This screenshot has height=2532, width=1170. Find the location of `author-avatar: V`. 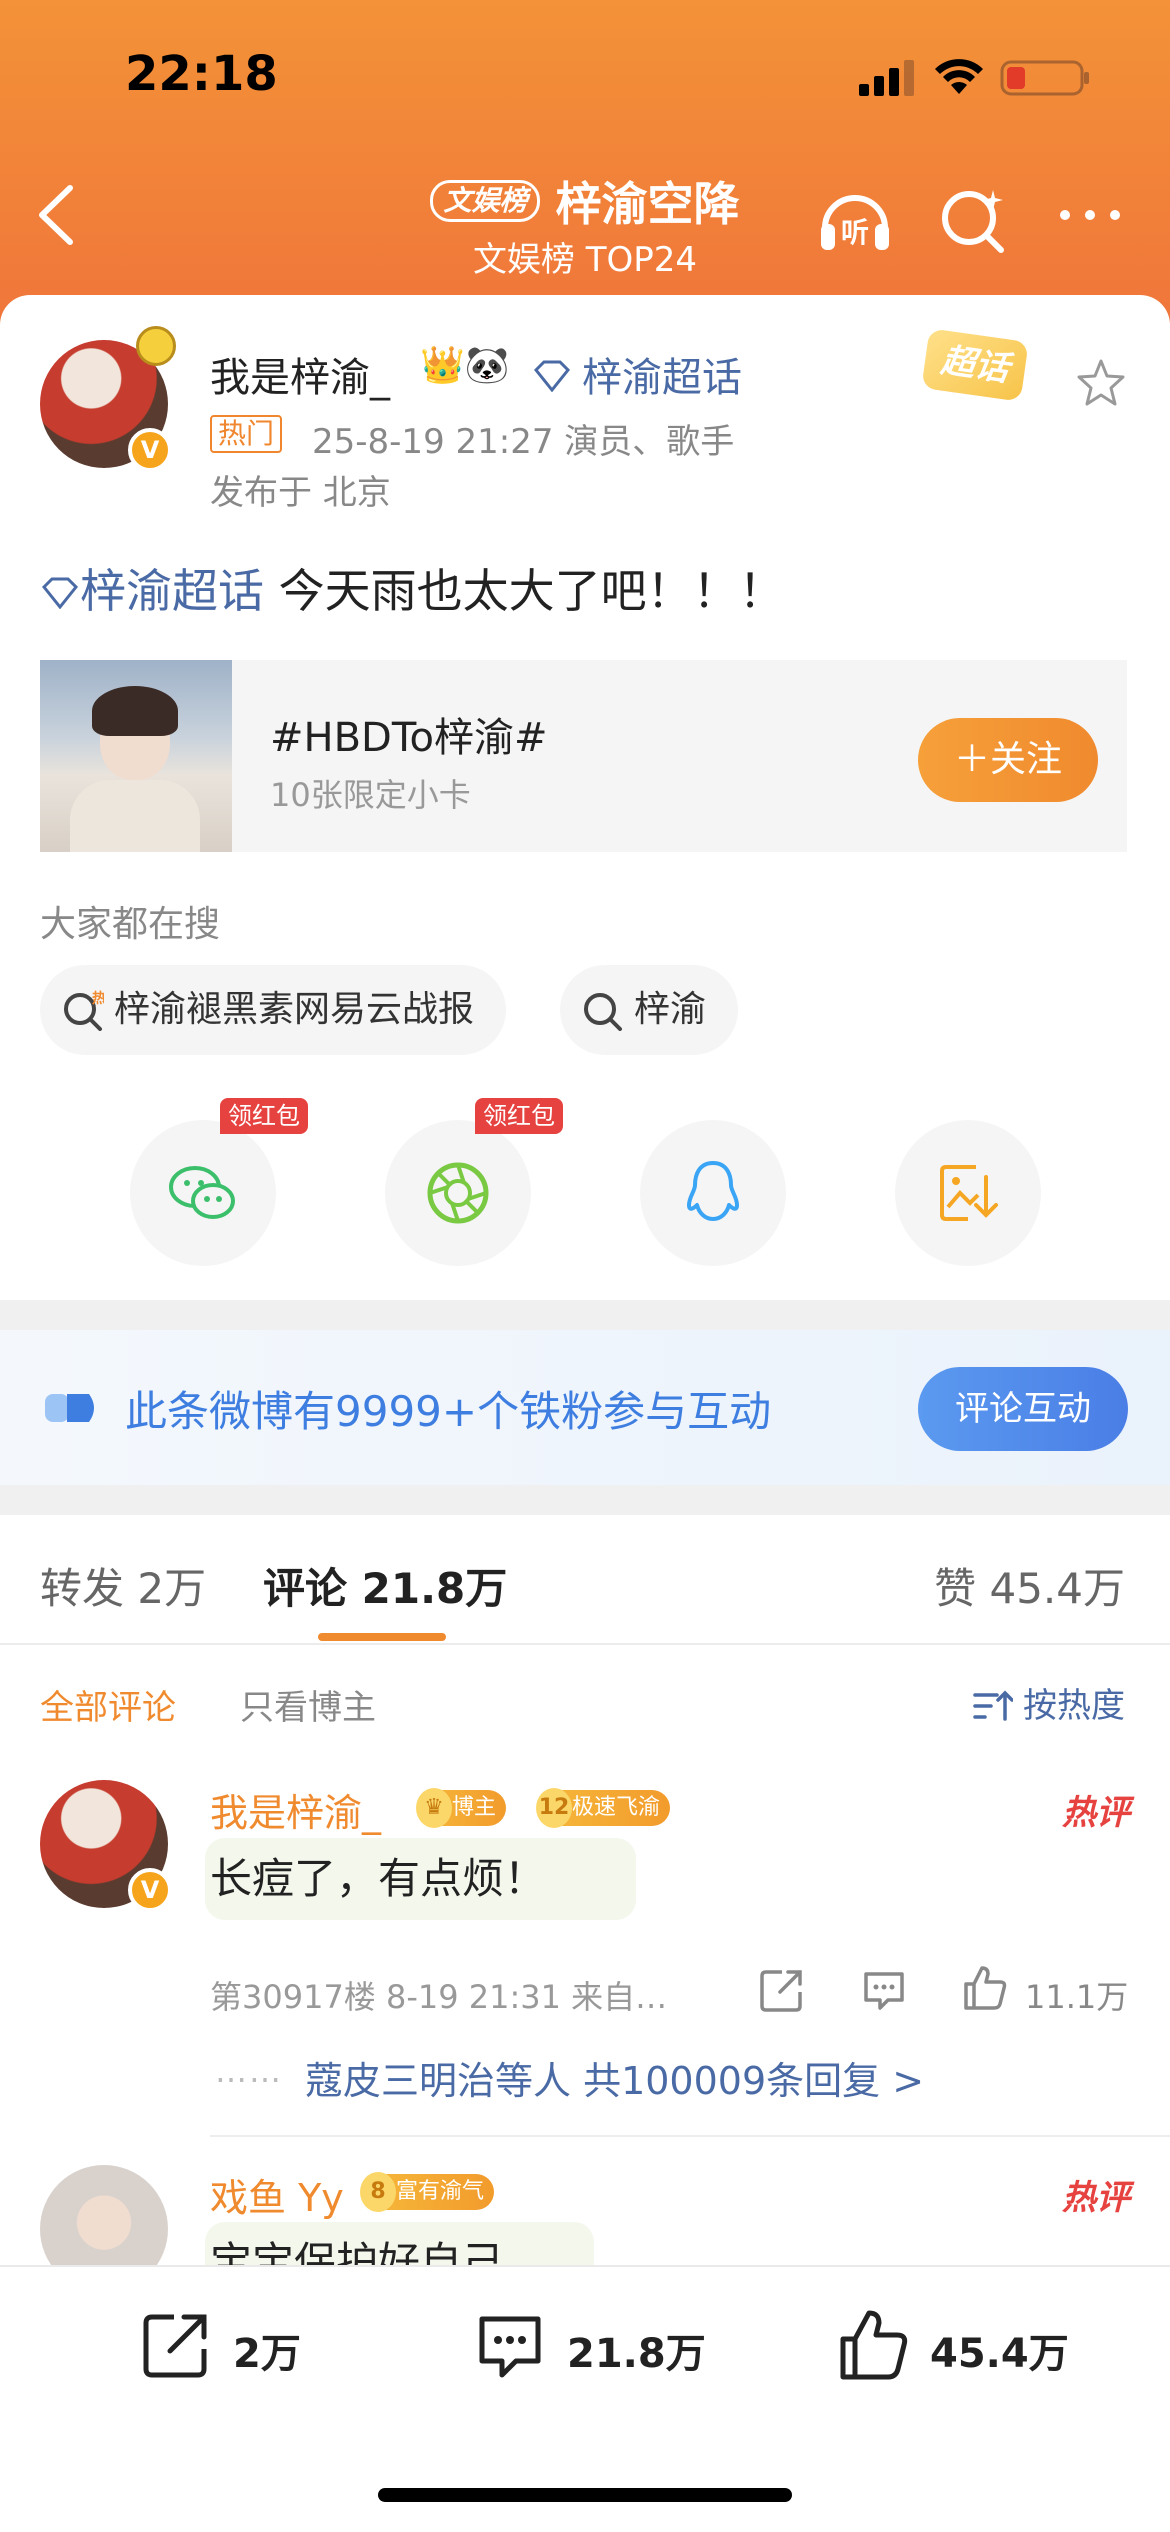

author-avatar: V is located at coordinates (108, 399).